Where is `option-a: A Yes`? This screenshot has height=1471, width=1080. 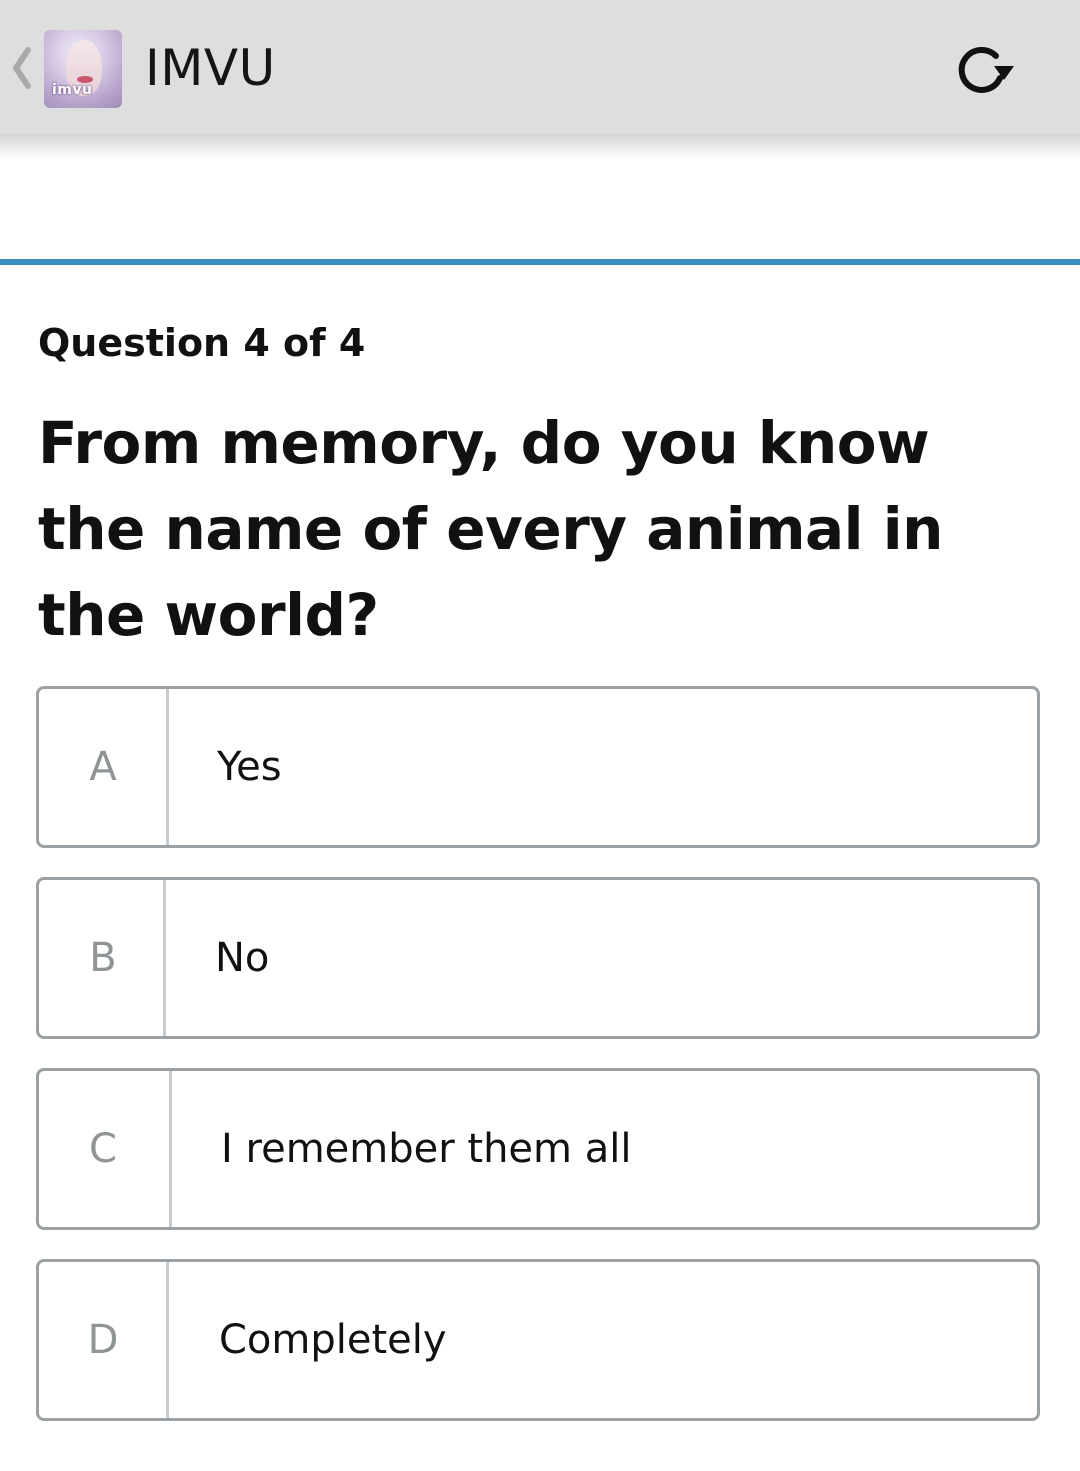
option-a: A Yes is located at coordinates (538, 767).